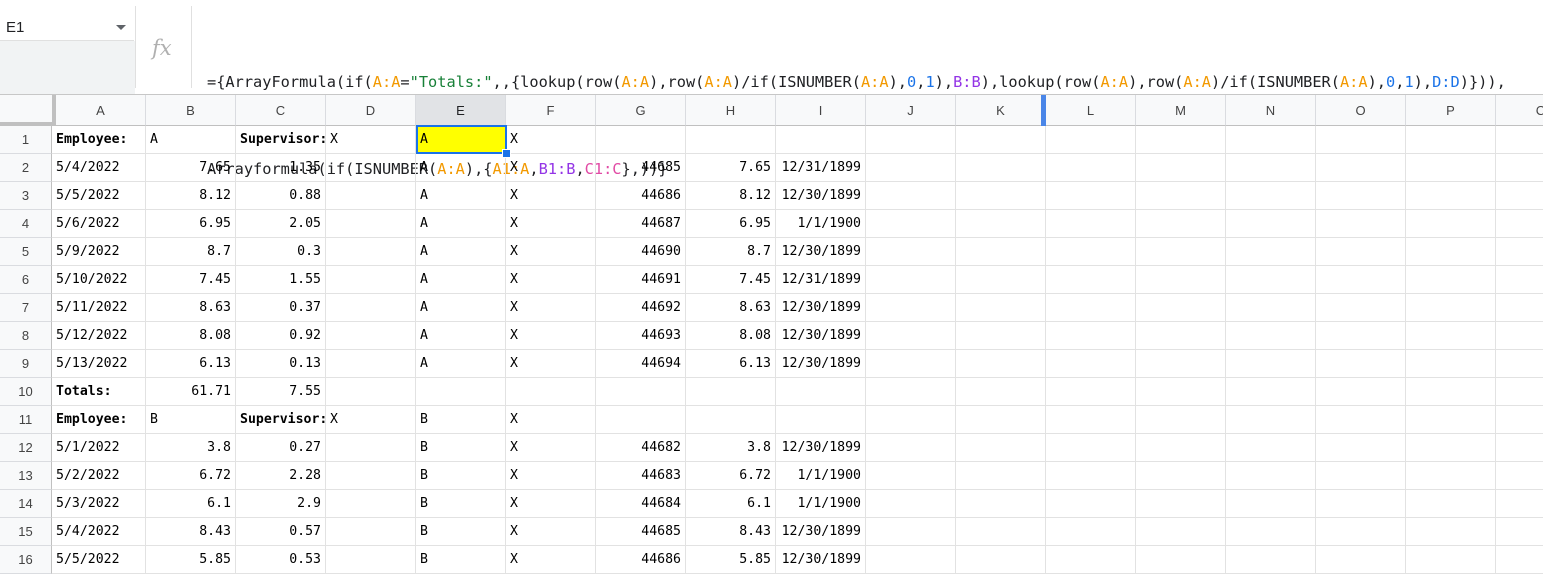 Image resolution: width=1543 pixels, height=574 pixels. I want to click on row-header: 15, so click(26, 532).